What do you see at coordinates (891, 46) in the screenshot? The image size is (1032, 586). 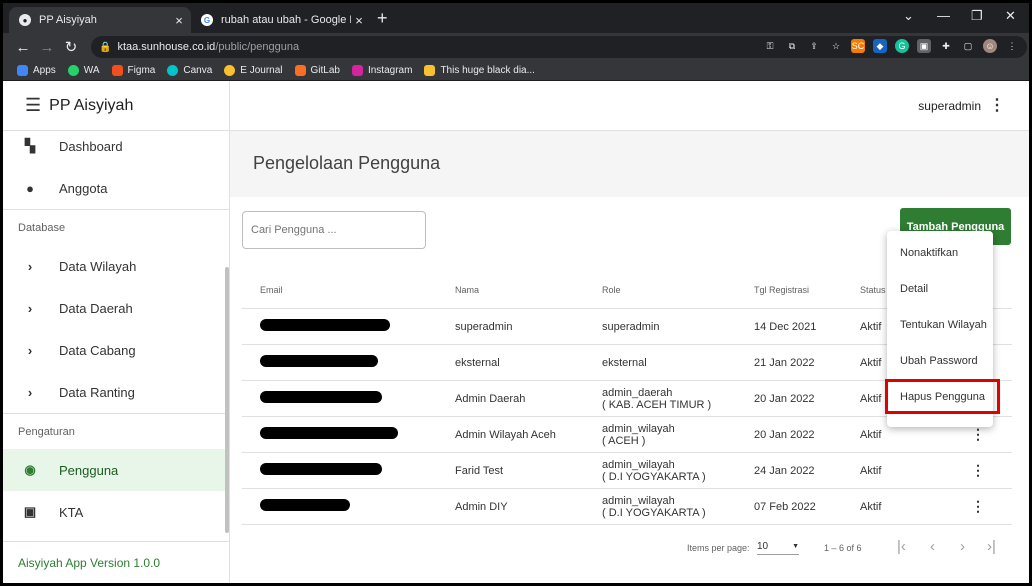 I see `extension-icons: ⚿ ⧉ ⇪ ☆ SC ◆ G ▣ ✚ ▢ ☺ ⋮` at bounding box center [891, 46].